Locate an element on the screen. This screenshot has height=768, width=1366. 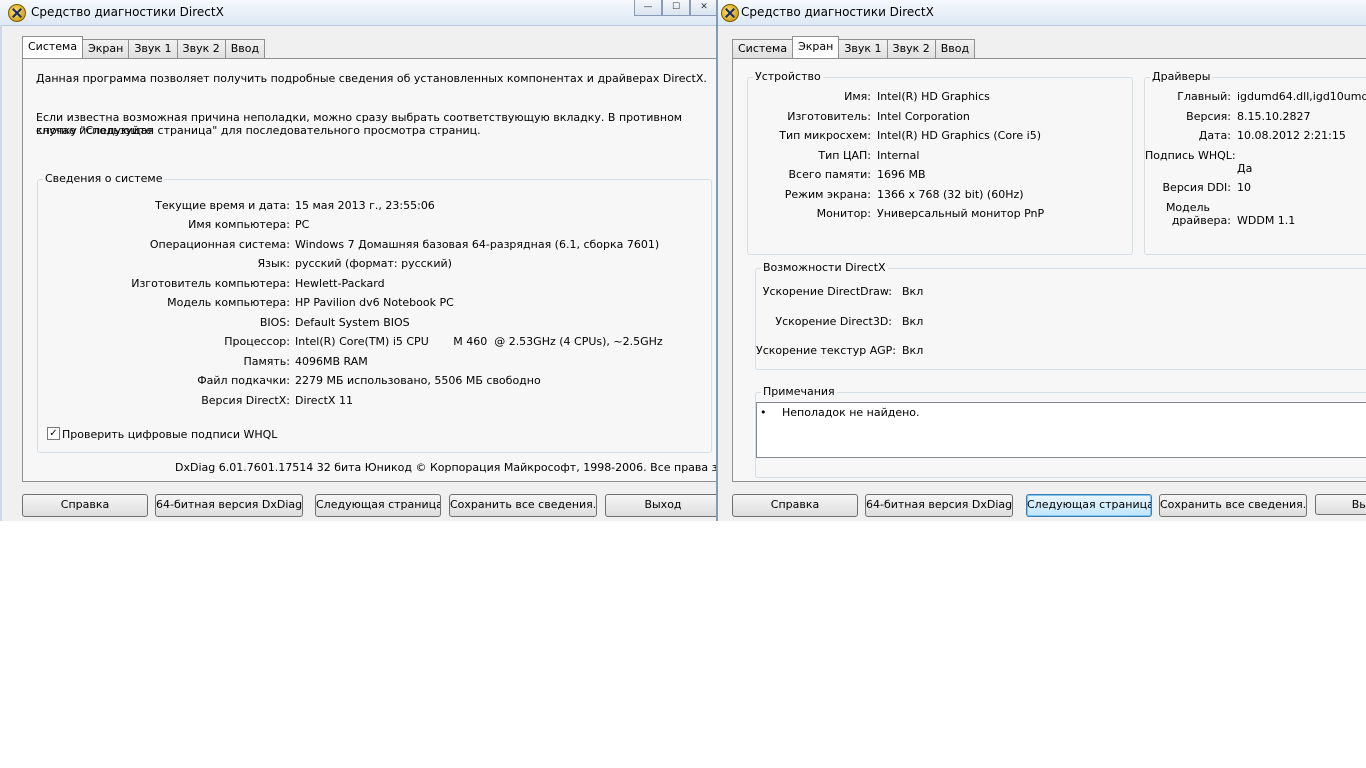
driver-label: Дата: is located at coordinates (1214, 135).